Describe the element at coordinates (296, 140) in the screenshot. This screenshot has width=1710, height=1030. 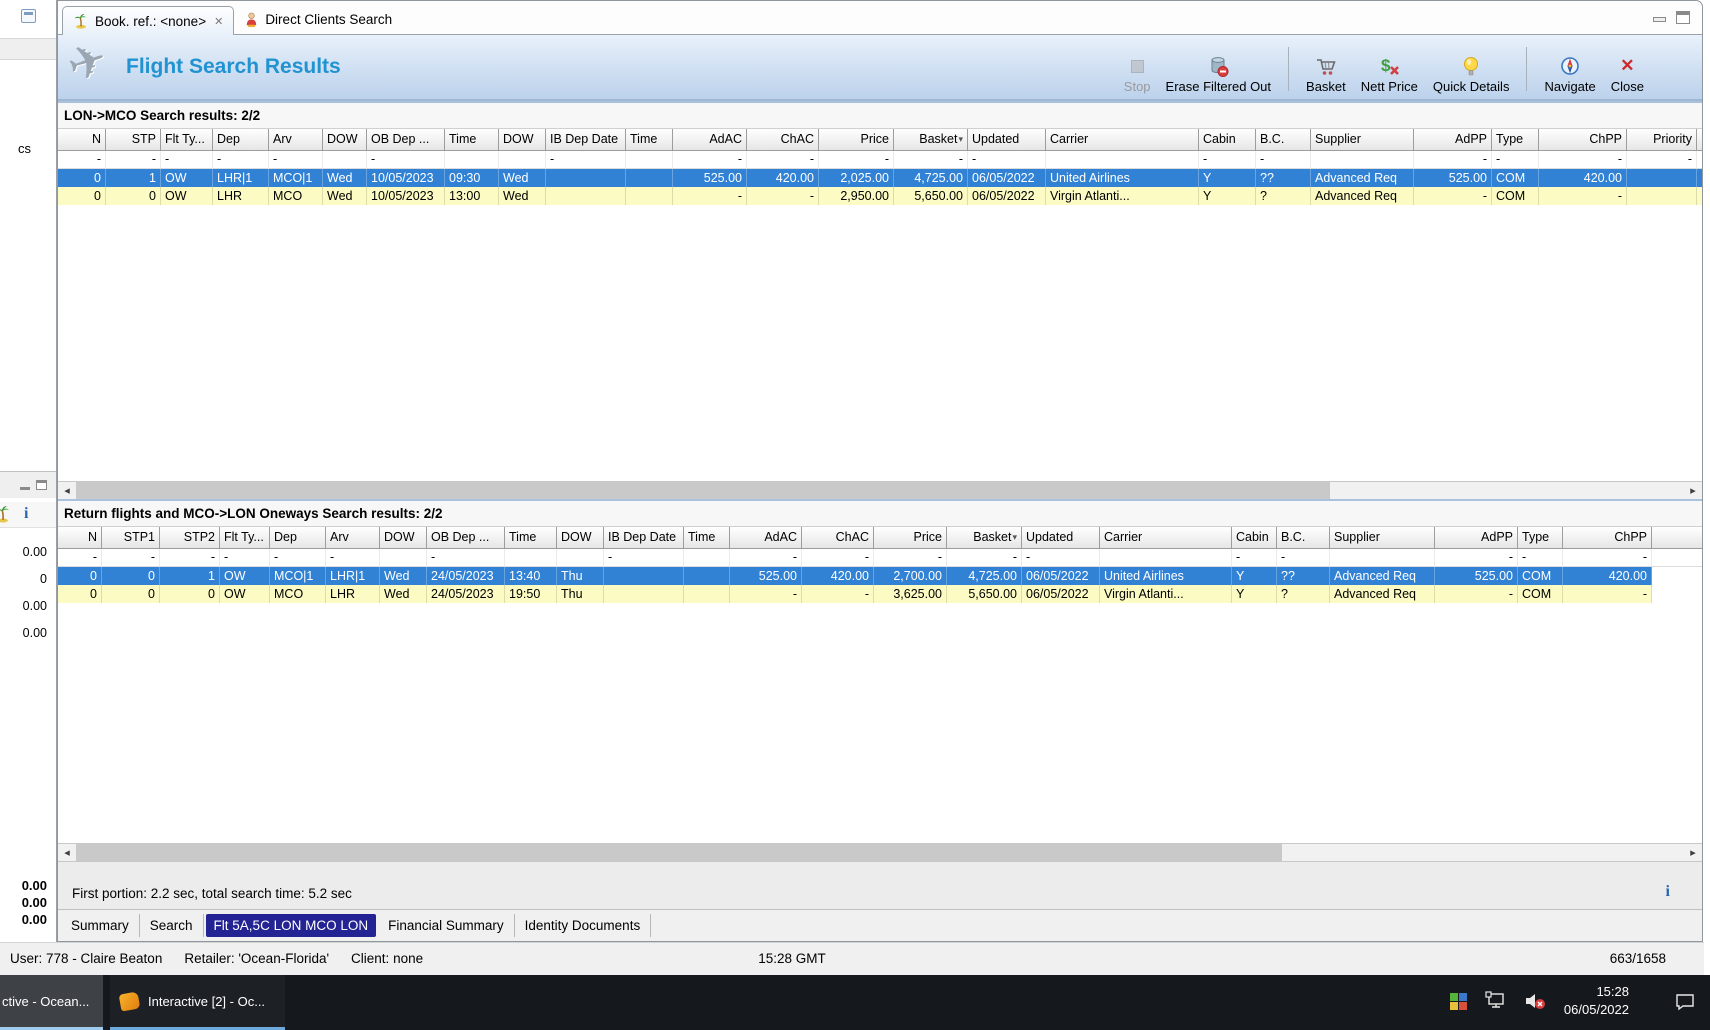
I see `column-header-arv: Arv` at that location.